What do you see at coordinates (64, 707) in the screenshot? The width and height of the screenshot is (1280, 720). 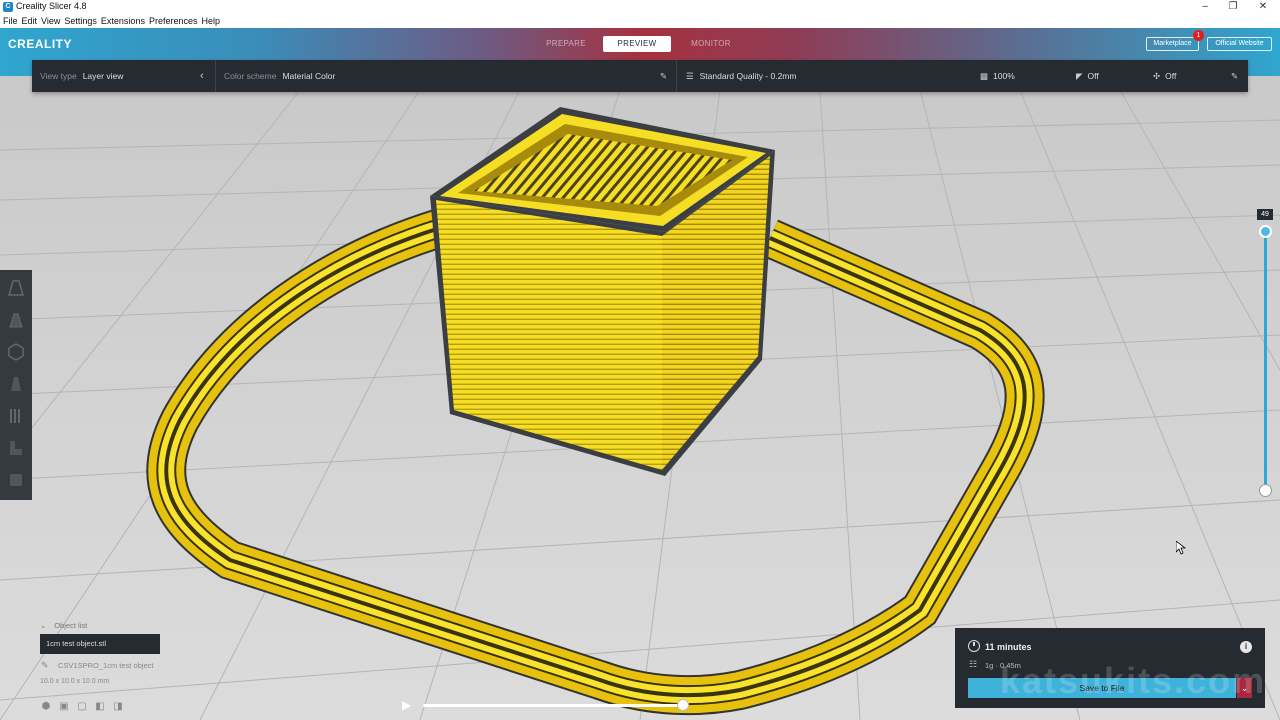 I see `front-view-small-icon: ▣` at bounding box center [64, 707].